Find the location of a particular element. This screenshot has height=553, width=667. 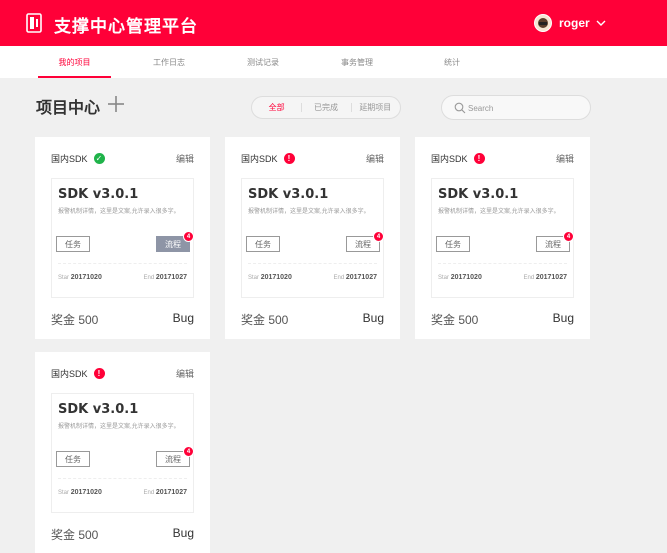

page-title: 项目中心 is located at coordinates (68, 107).